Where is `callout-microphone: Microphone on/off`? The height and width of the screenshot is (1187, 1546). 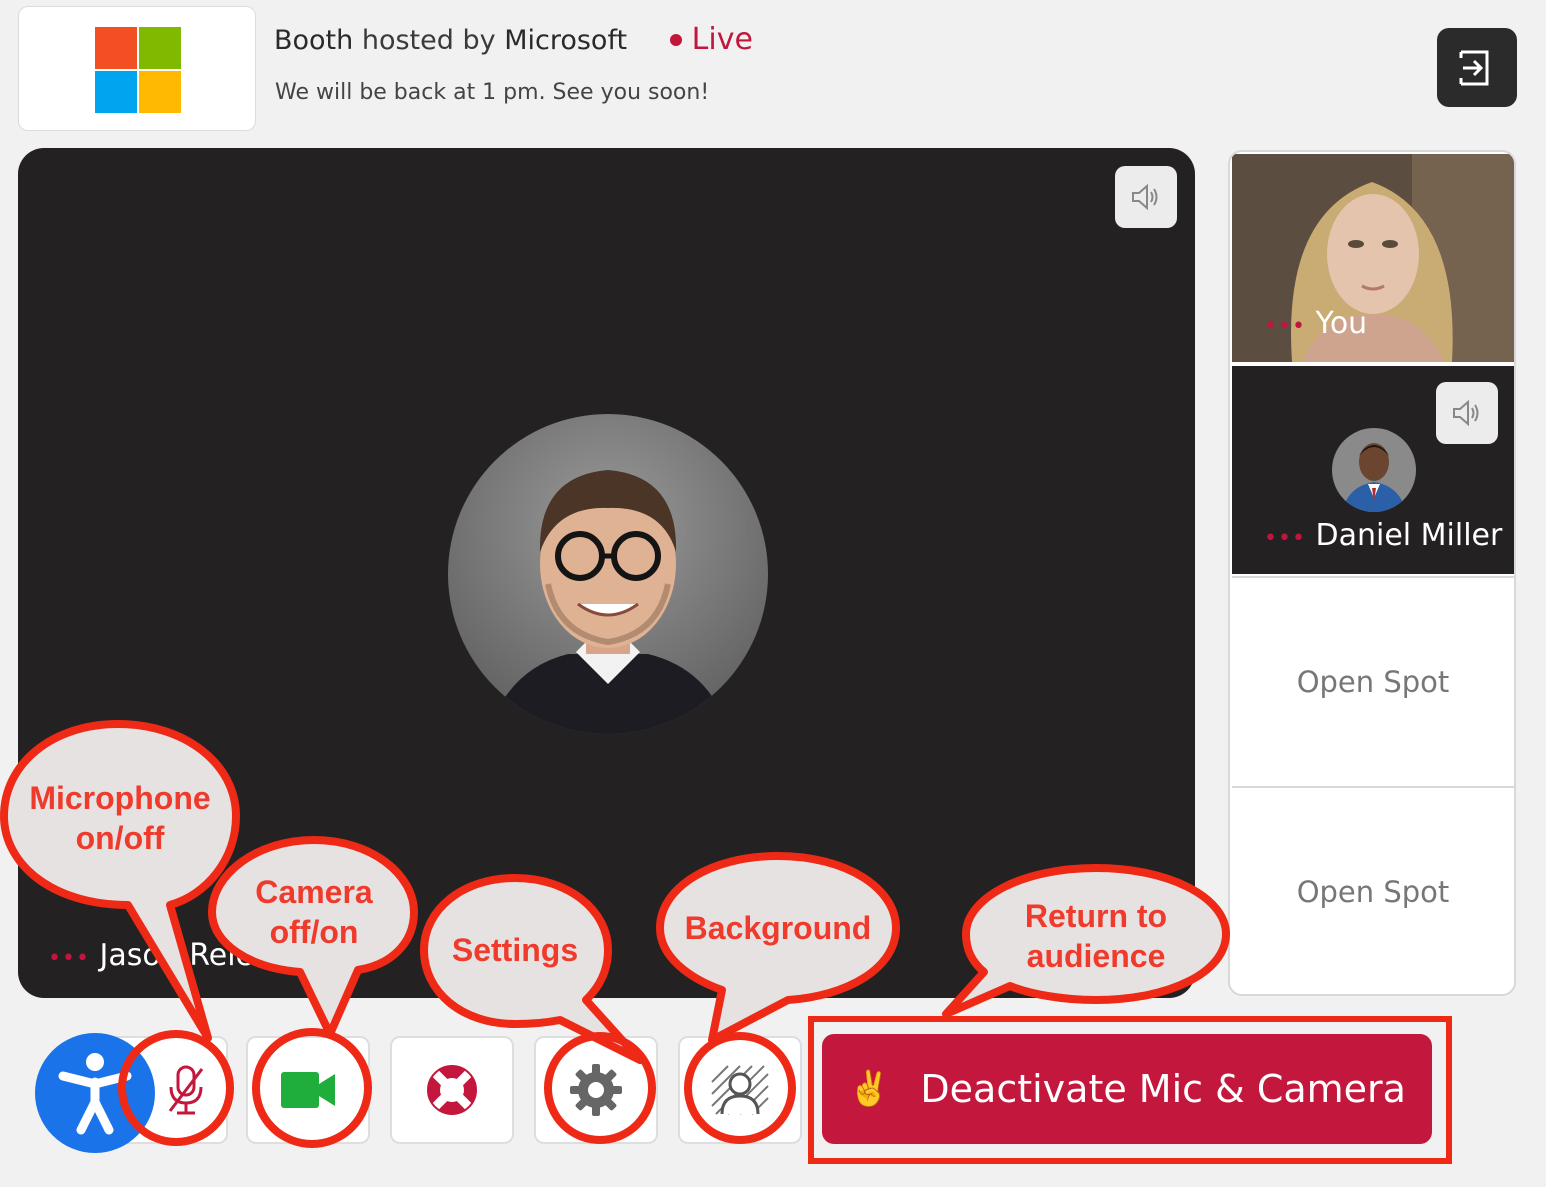 callout-microphone: Microphone on/off is located at coordinates (120, 818).